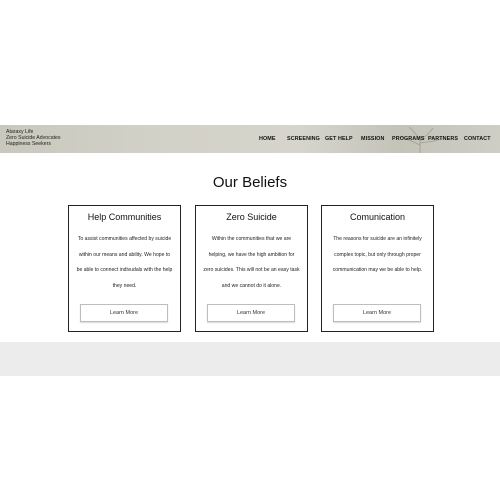 This screenshot has height=500, width=500. I want to click on card-title: Zero Suicide, so click(251, 217).